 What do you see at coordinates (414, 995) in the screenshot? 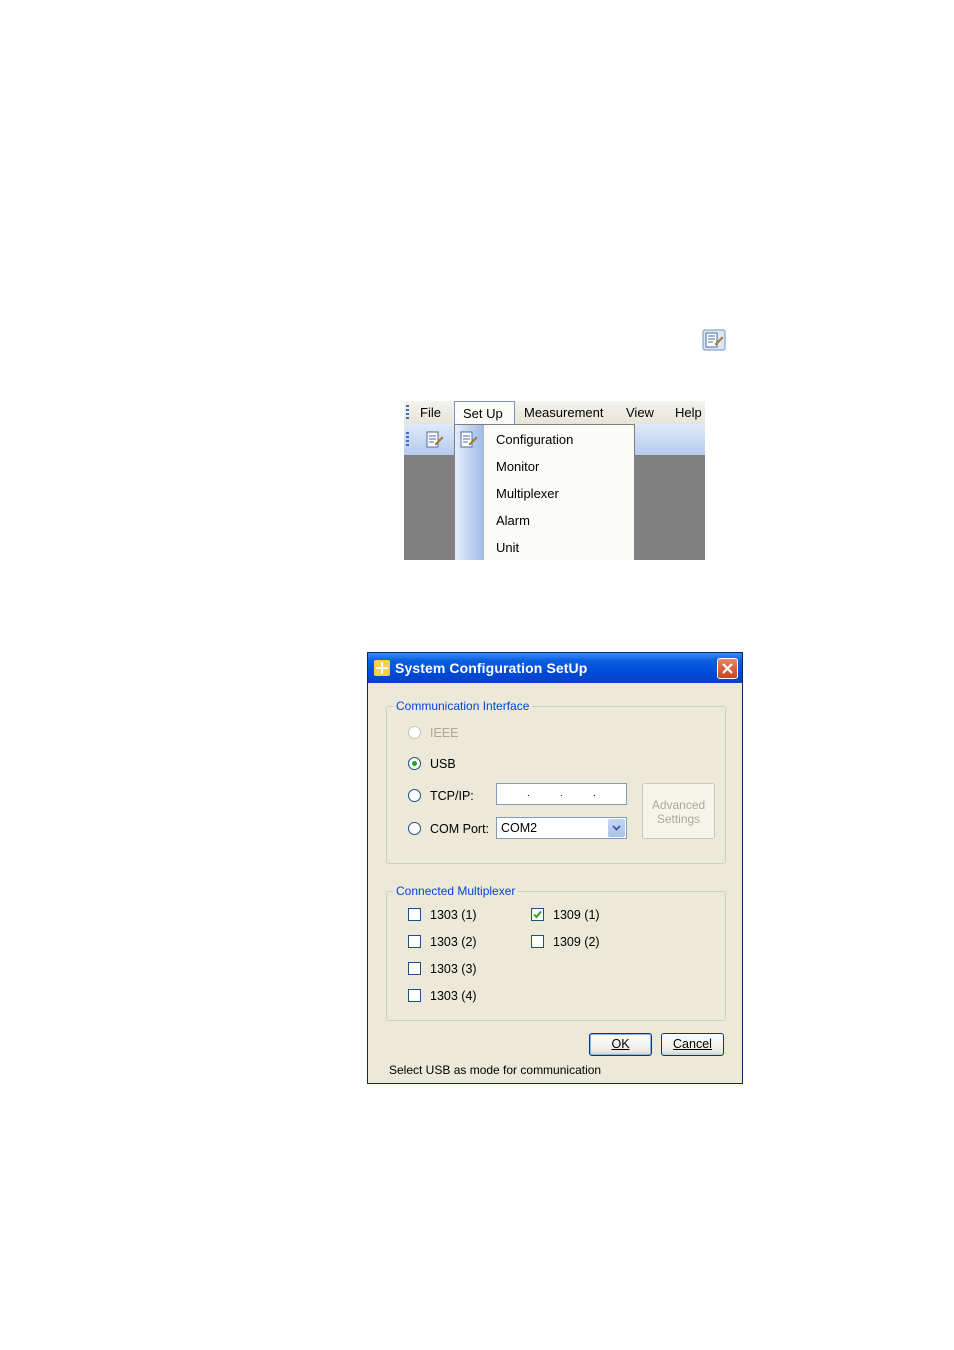
I see `checkbox-1303-4-box` at bounding box center [414, 995].